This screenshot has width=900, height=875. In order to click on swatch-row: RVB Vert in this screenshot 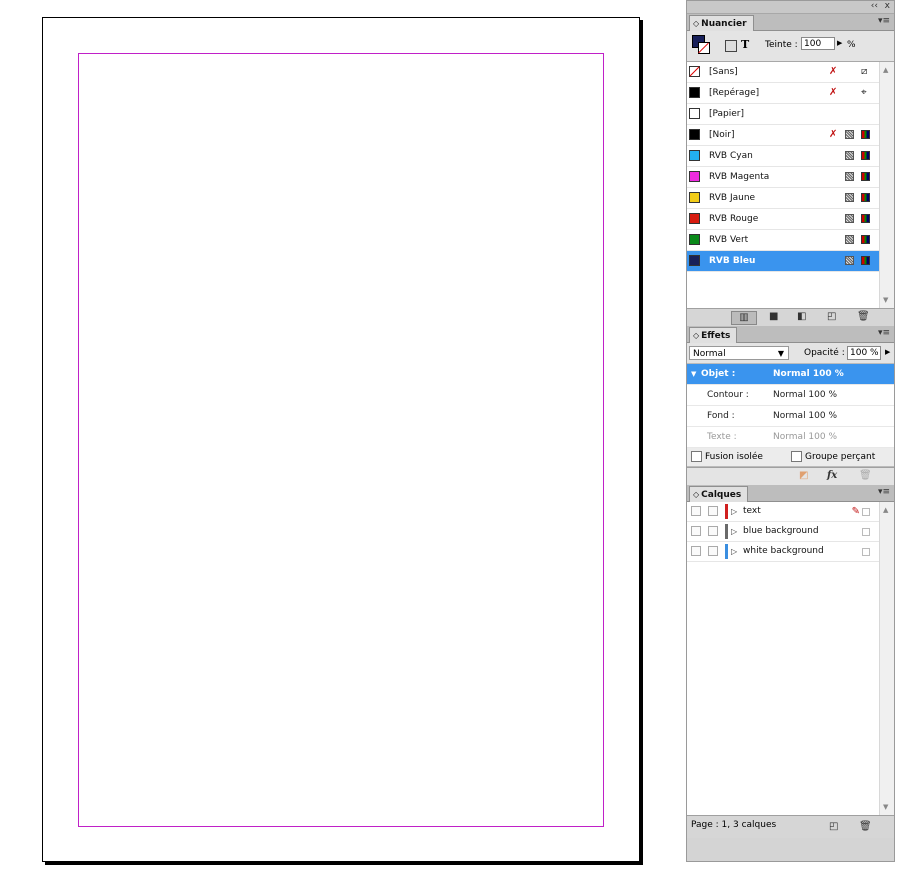, I will do `click(790, 240)`.